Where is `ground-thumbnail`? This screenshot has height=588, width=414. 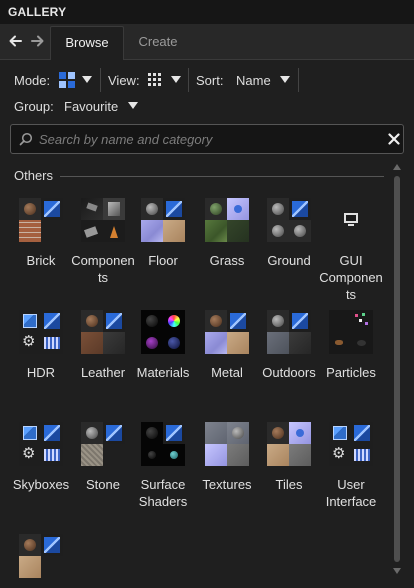
ground-thumbnail is located at coordinates (289, 220).